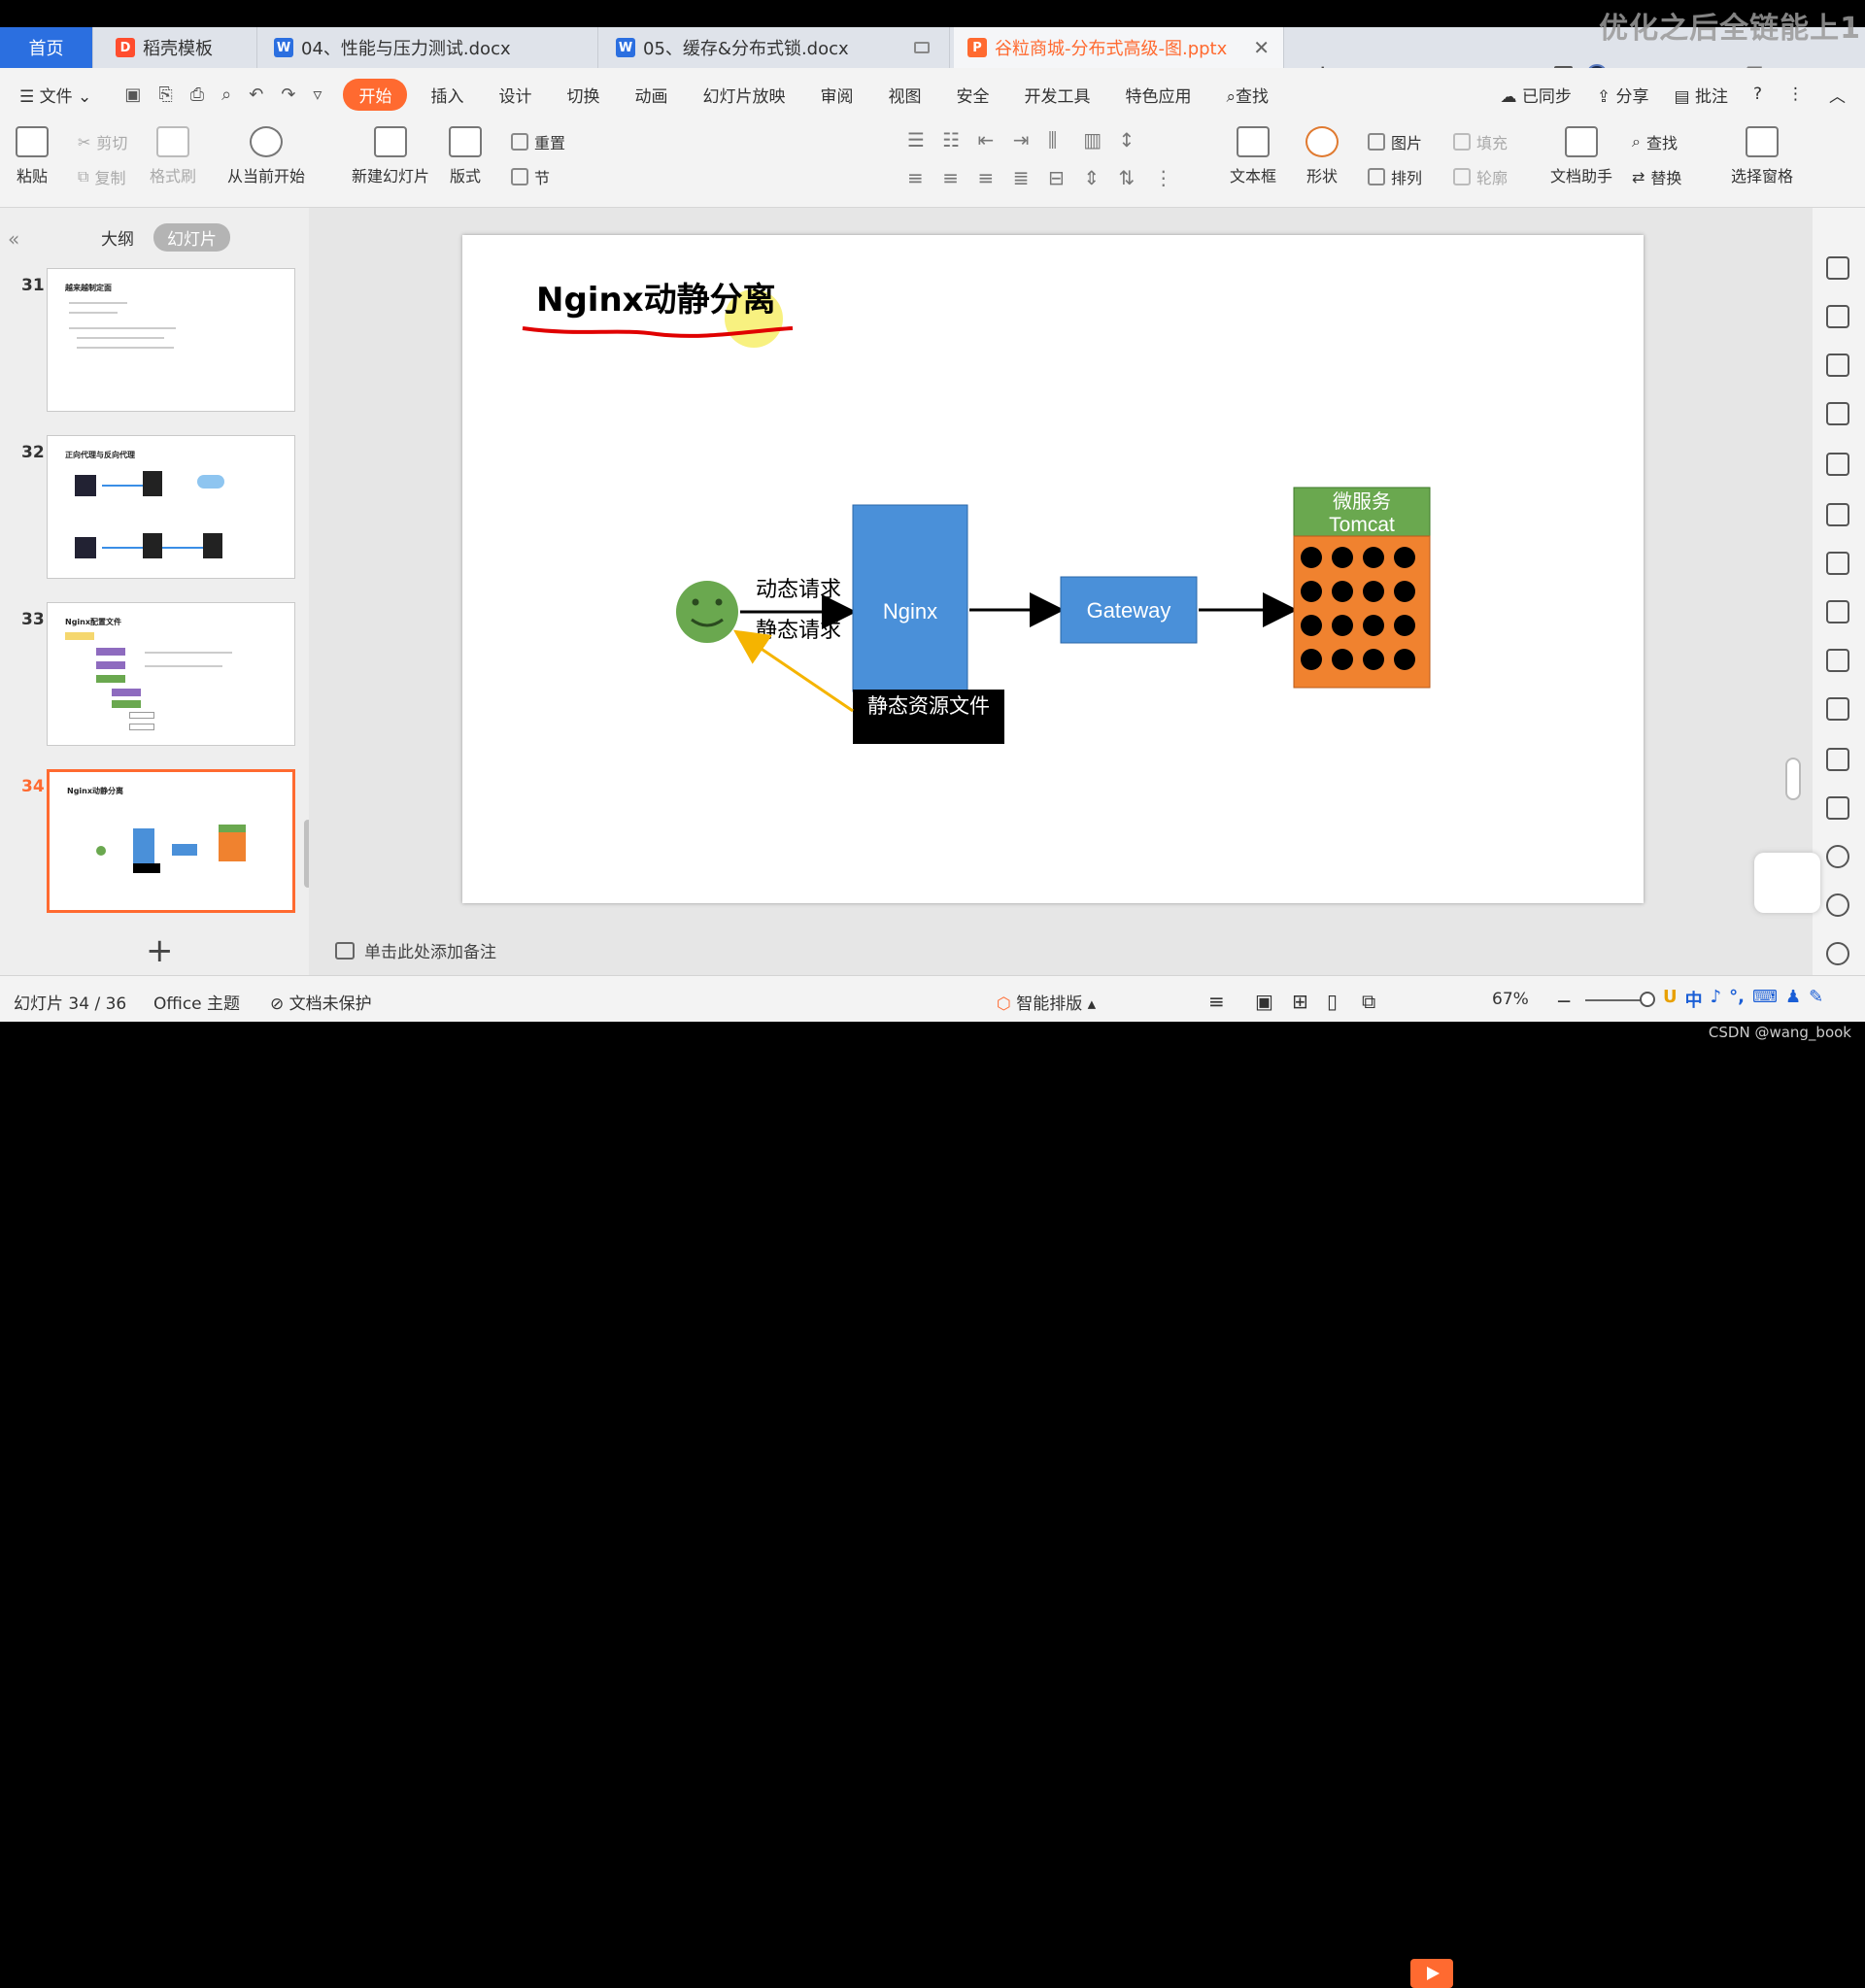  I want to click on animation-icon, so click(1837, 268).